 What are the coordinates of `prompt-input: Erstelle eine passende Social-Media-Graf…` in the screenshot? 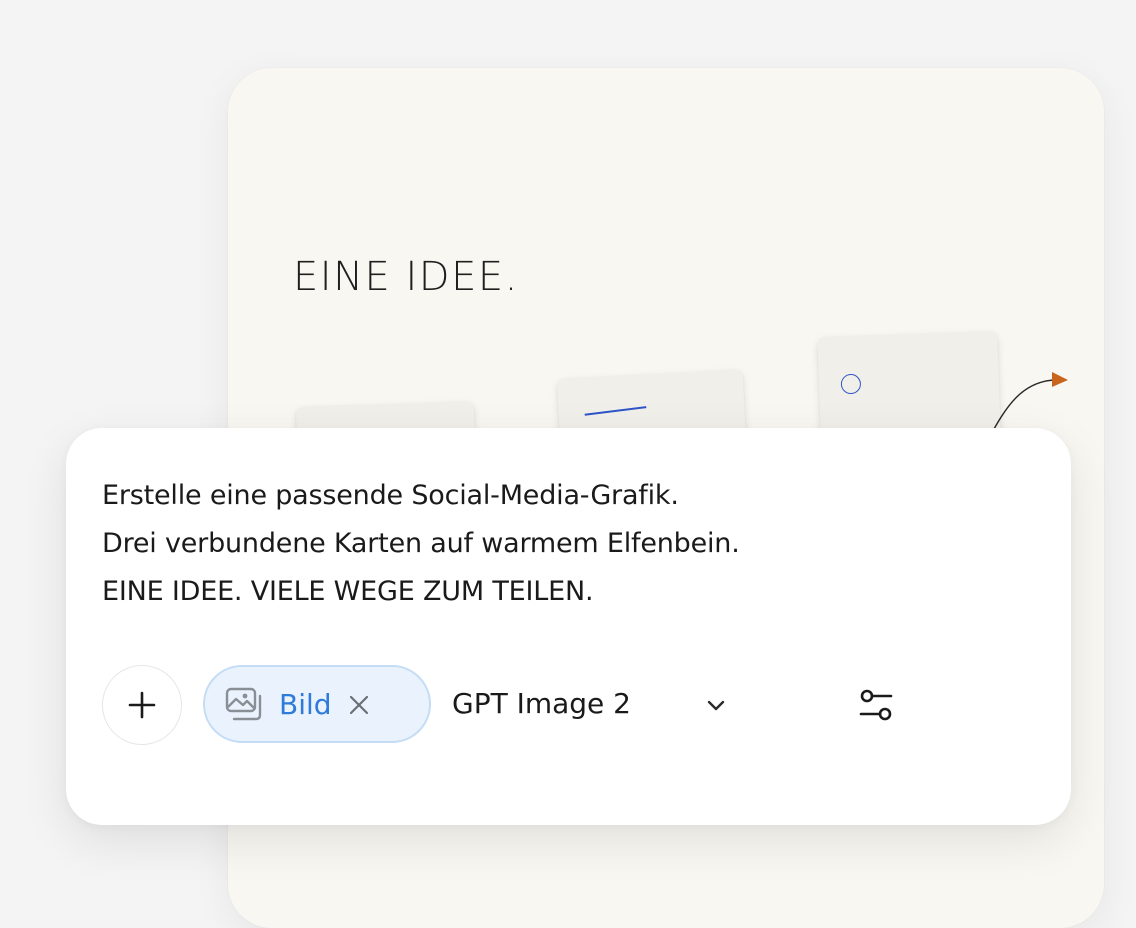 It's located at (552, 544).